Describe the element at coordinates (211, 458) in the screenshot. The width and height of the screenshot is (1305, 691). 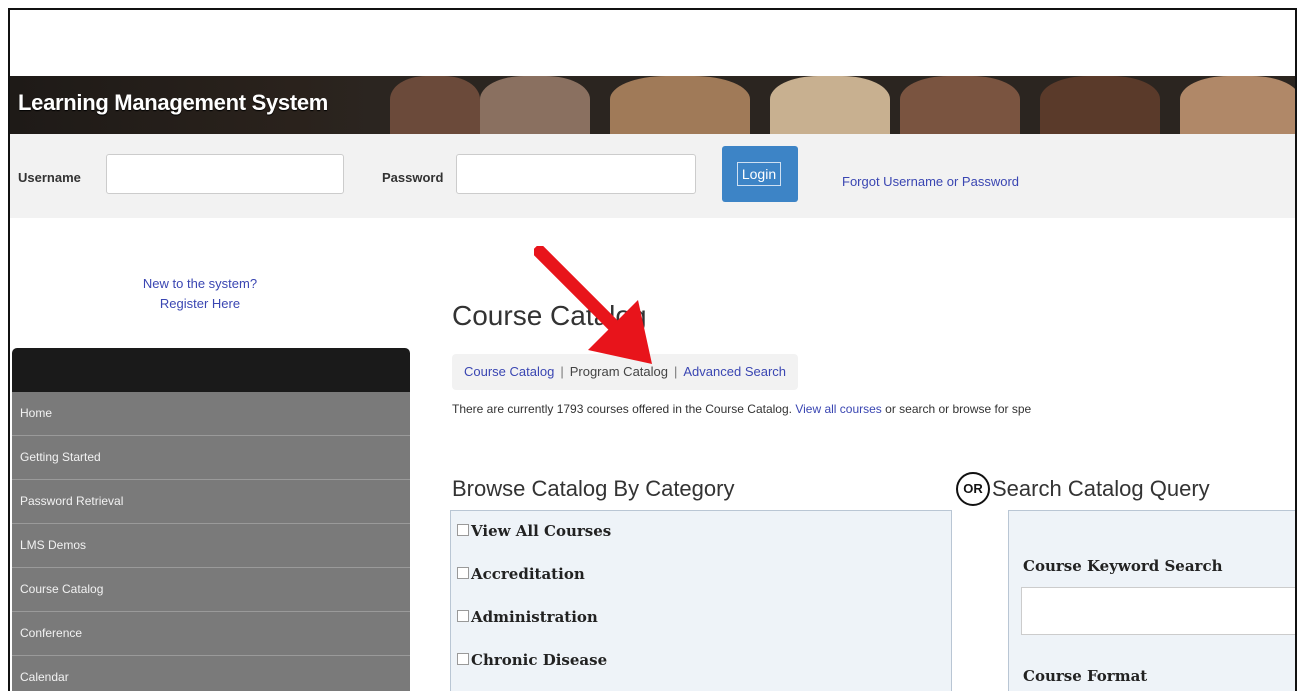
I see `sidebar-item-getting-started: Getting Started` at that location.